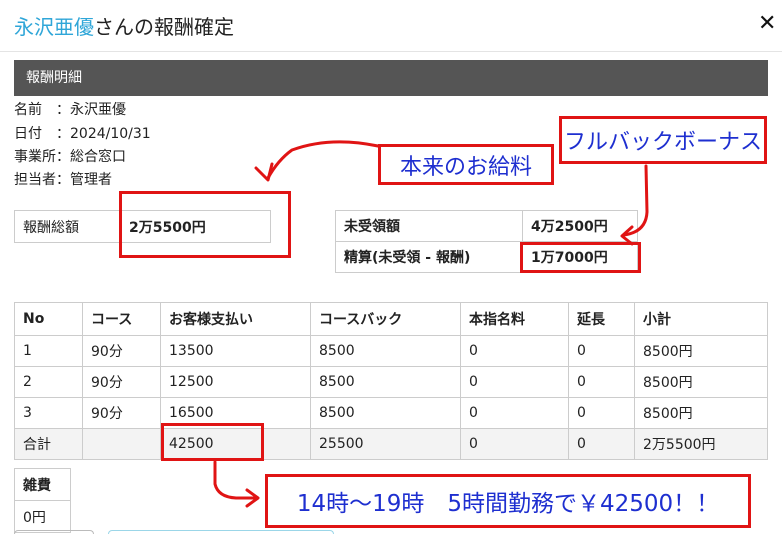  I want to click on table-row: 3 90分 16500 8500 0 0 8500円, so click(391, 413).